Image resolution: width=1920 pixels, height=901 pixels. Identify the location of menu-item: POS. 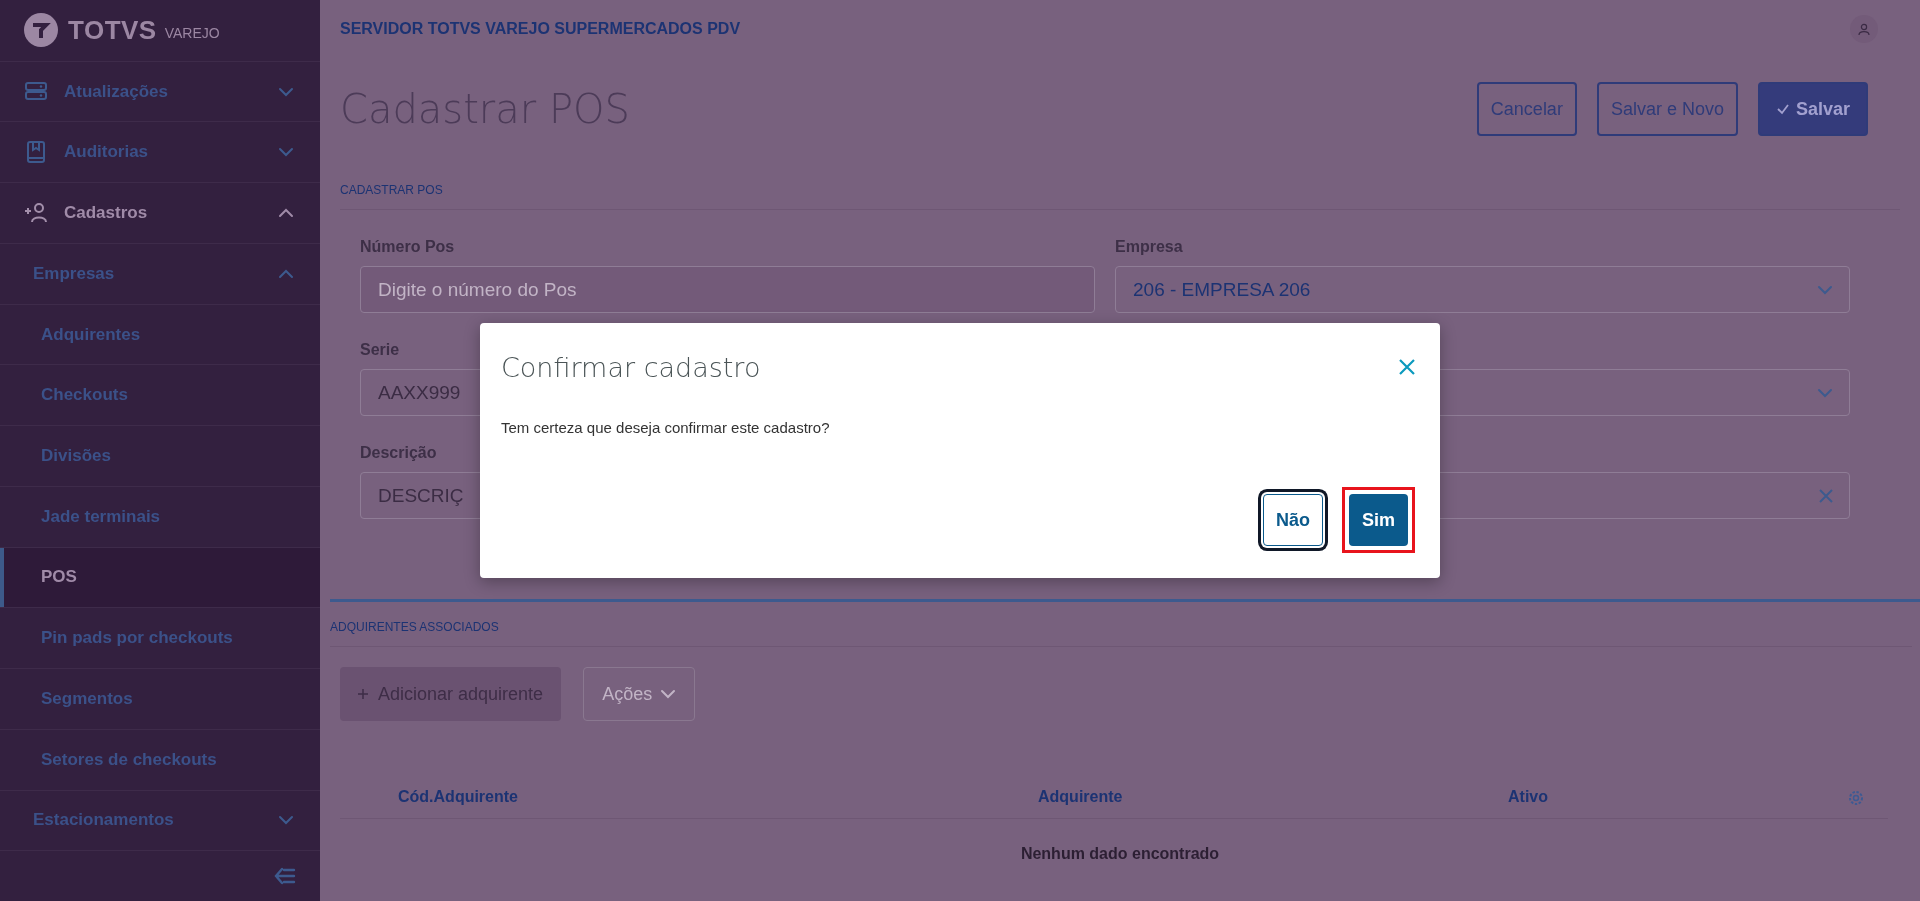
(160, 578).